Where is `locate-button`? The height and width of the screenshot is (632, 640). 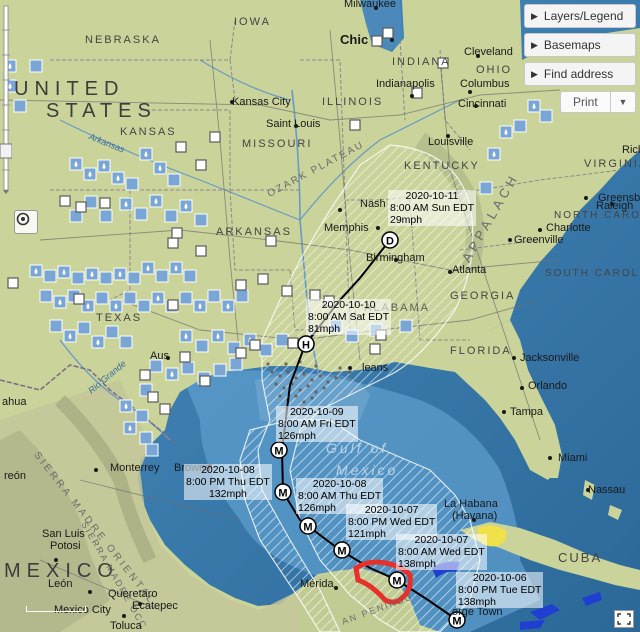 locate-button is located at coordinates (26, 222).